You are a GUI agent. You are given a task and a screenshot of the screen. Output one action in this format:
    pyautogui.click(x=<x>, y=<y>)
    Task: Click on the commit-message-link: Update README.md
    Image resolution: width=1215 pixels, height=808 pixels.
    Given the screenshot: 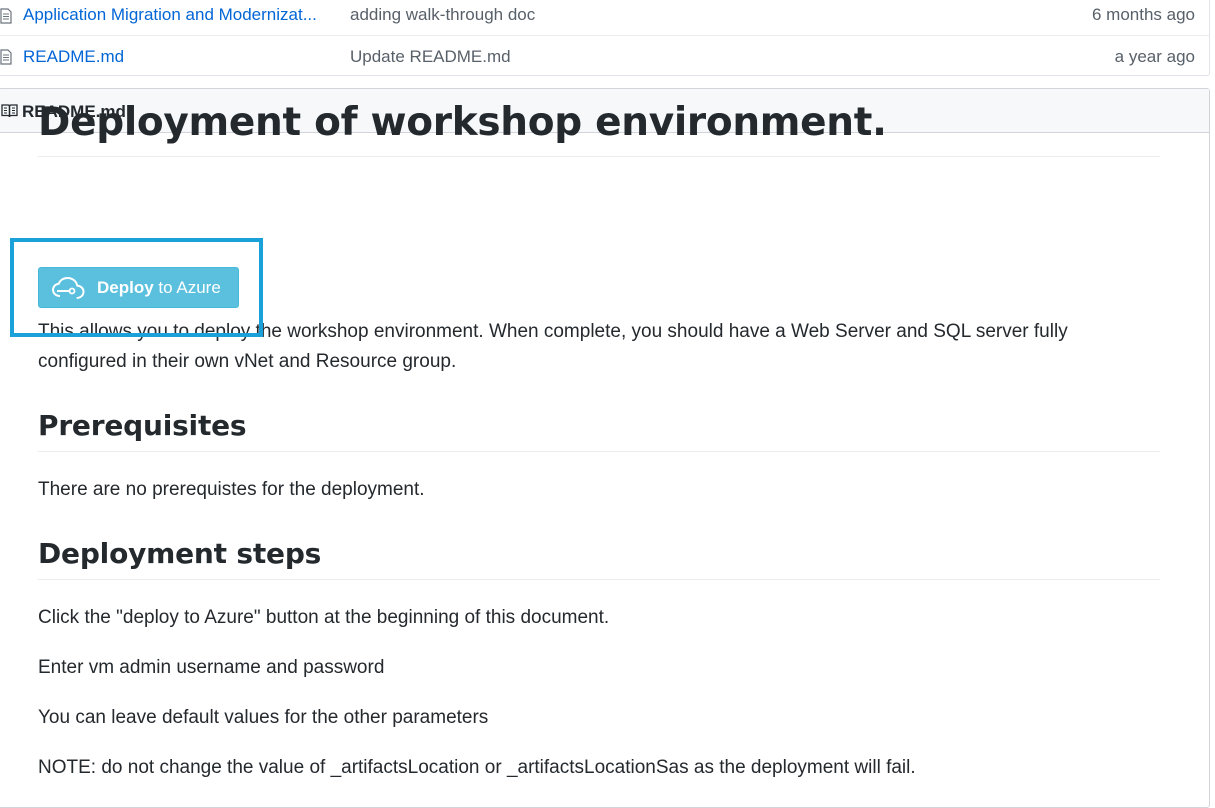 What is the action you would take?
    pyautogui.click(x=430, y=57)
    